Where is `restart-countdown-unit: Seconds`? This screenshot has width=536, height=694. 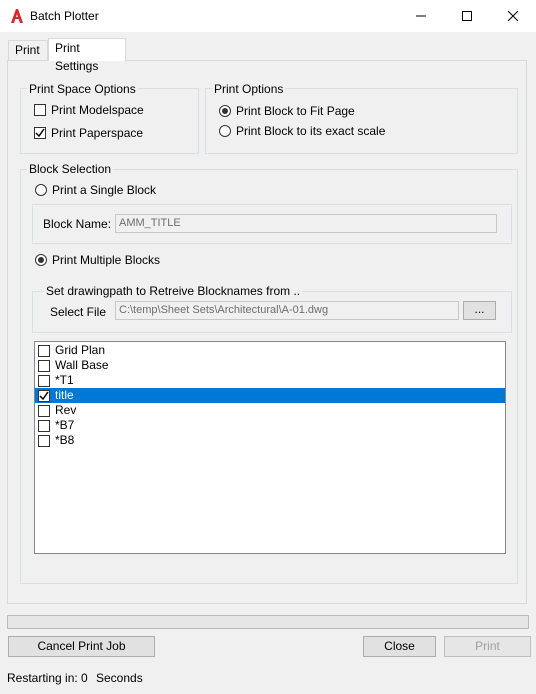 restart-countdown-unit: Seconds is located at coordinates (119, 678).